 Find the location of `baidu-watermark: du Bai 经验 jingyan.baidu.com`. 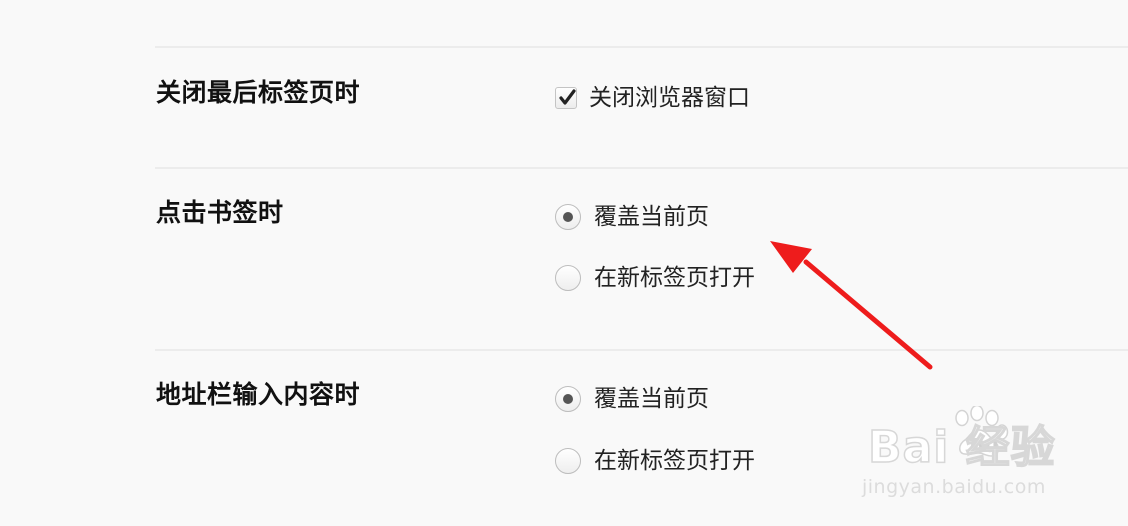

baidu-watermark: du Bai 经验 jingyan.baidu.com is located at coordinates (967, 454).